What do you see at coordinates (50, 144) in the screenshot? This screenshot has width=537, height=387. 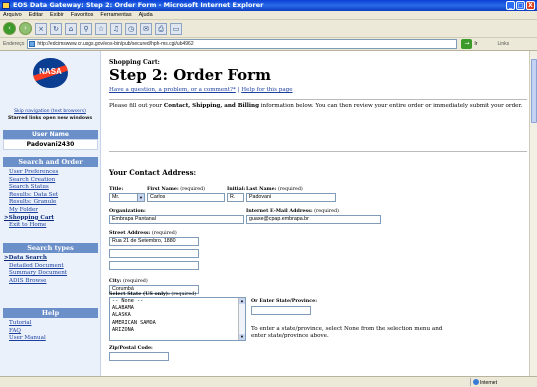 I see `user-name-value: Padovani2430` at bounding box center [50, 144].